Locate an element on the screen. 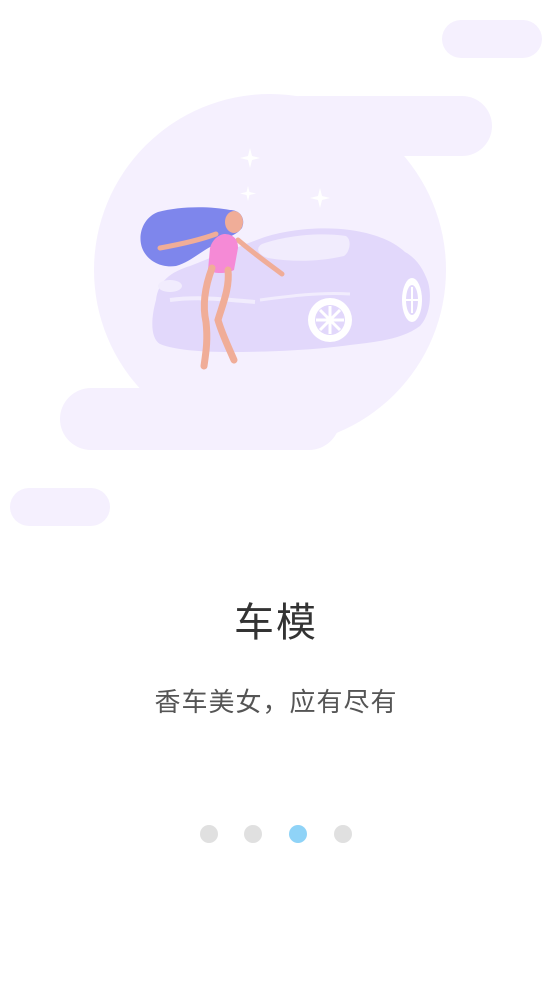 This screenshot has height=981, width=552. page-title: 车模 is located at coordinates (276, 623).